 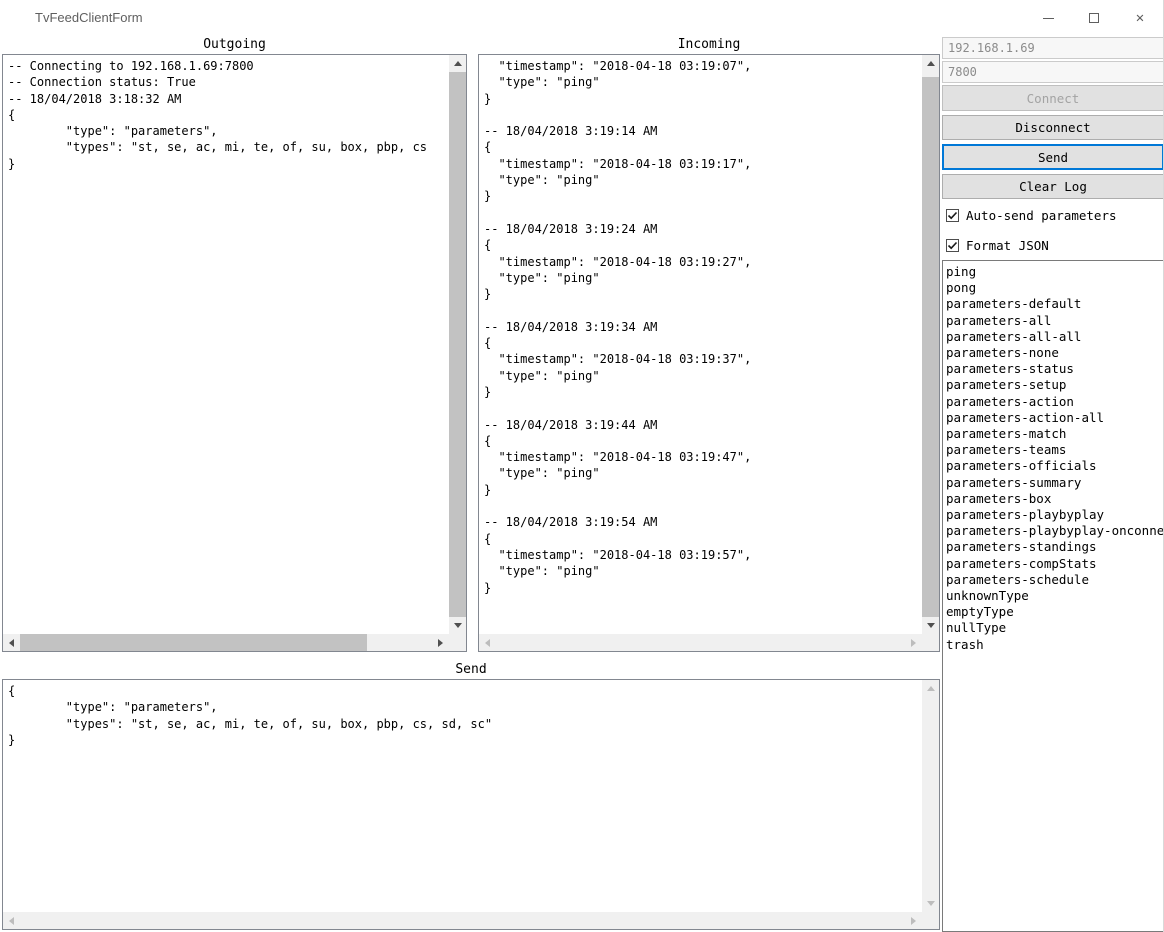 What do you see at coordinates (234, 44) in the screenshot?
I see `outgoing-label: Outgoing` at bounding box center [234, 44].